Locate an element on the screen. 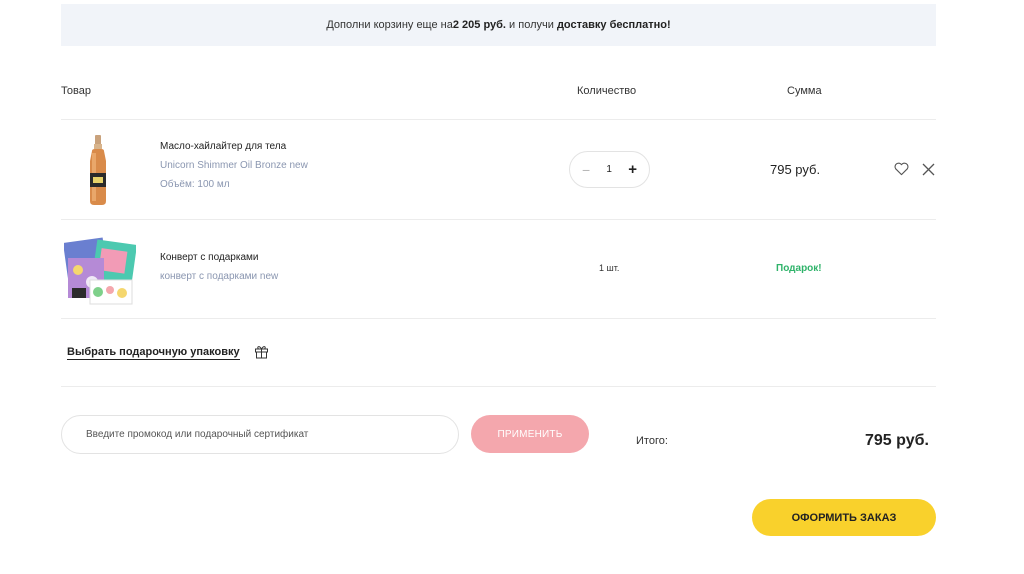 The width and height of the screenshot is (1024, 574). item-price: 795 руб. is located at coordinates (795, 169).